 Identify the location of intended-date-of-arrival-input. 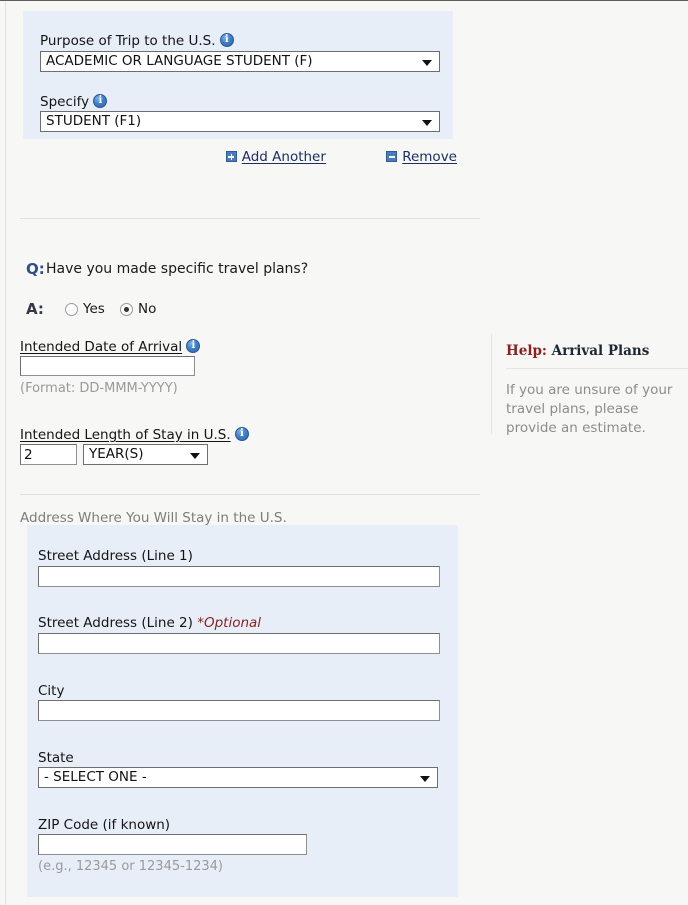
(107, 366).